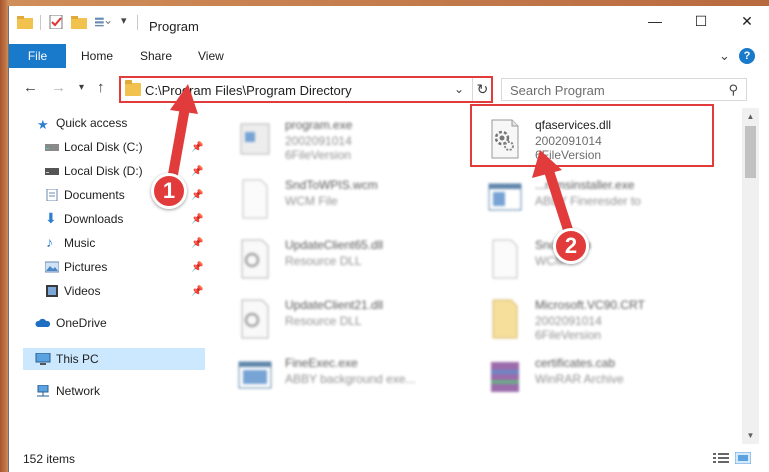 The image size is (769, 472). Describe the element at coordinates (571, 246) in the screenshot. I see `step-marker-2: 2` at that location.